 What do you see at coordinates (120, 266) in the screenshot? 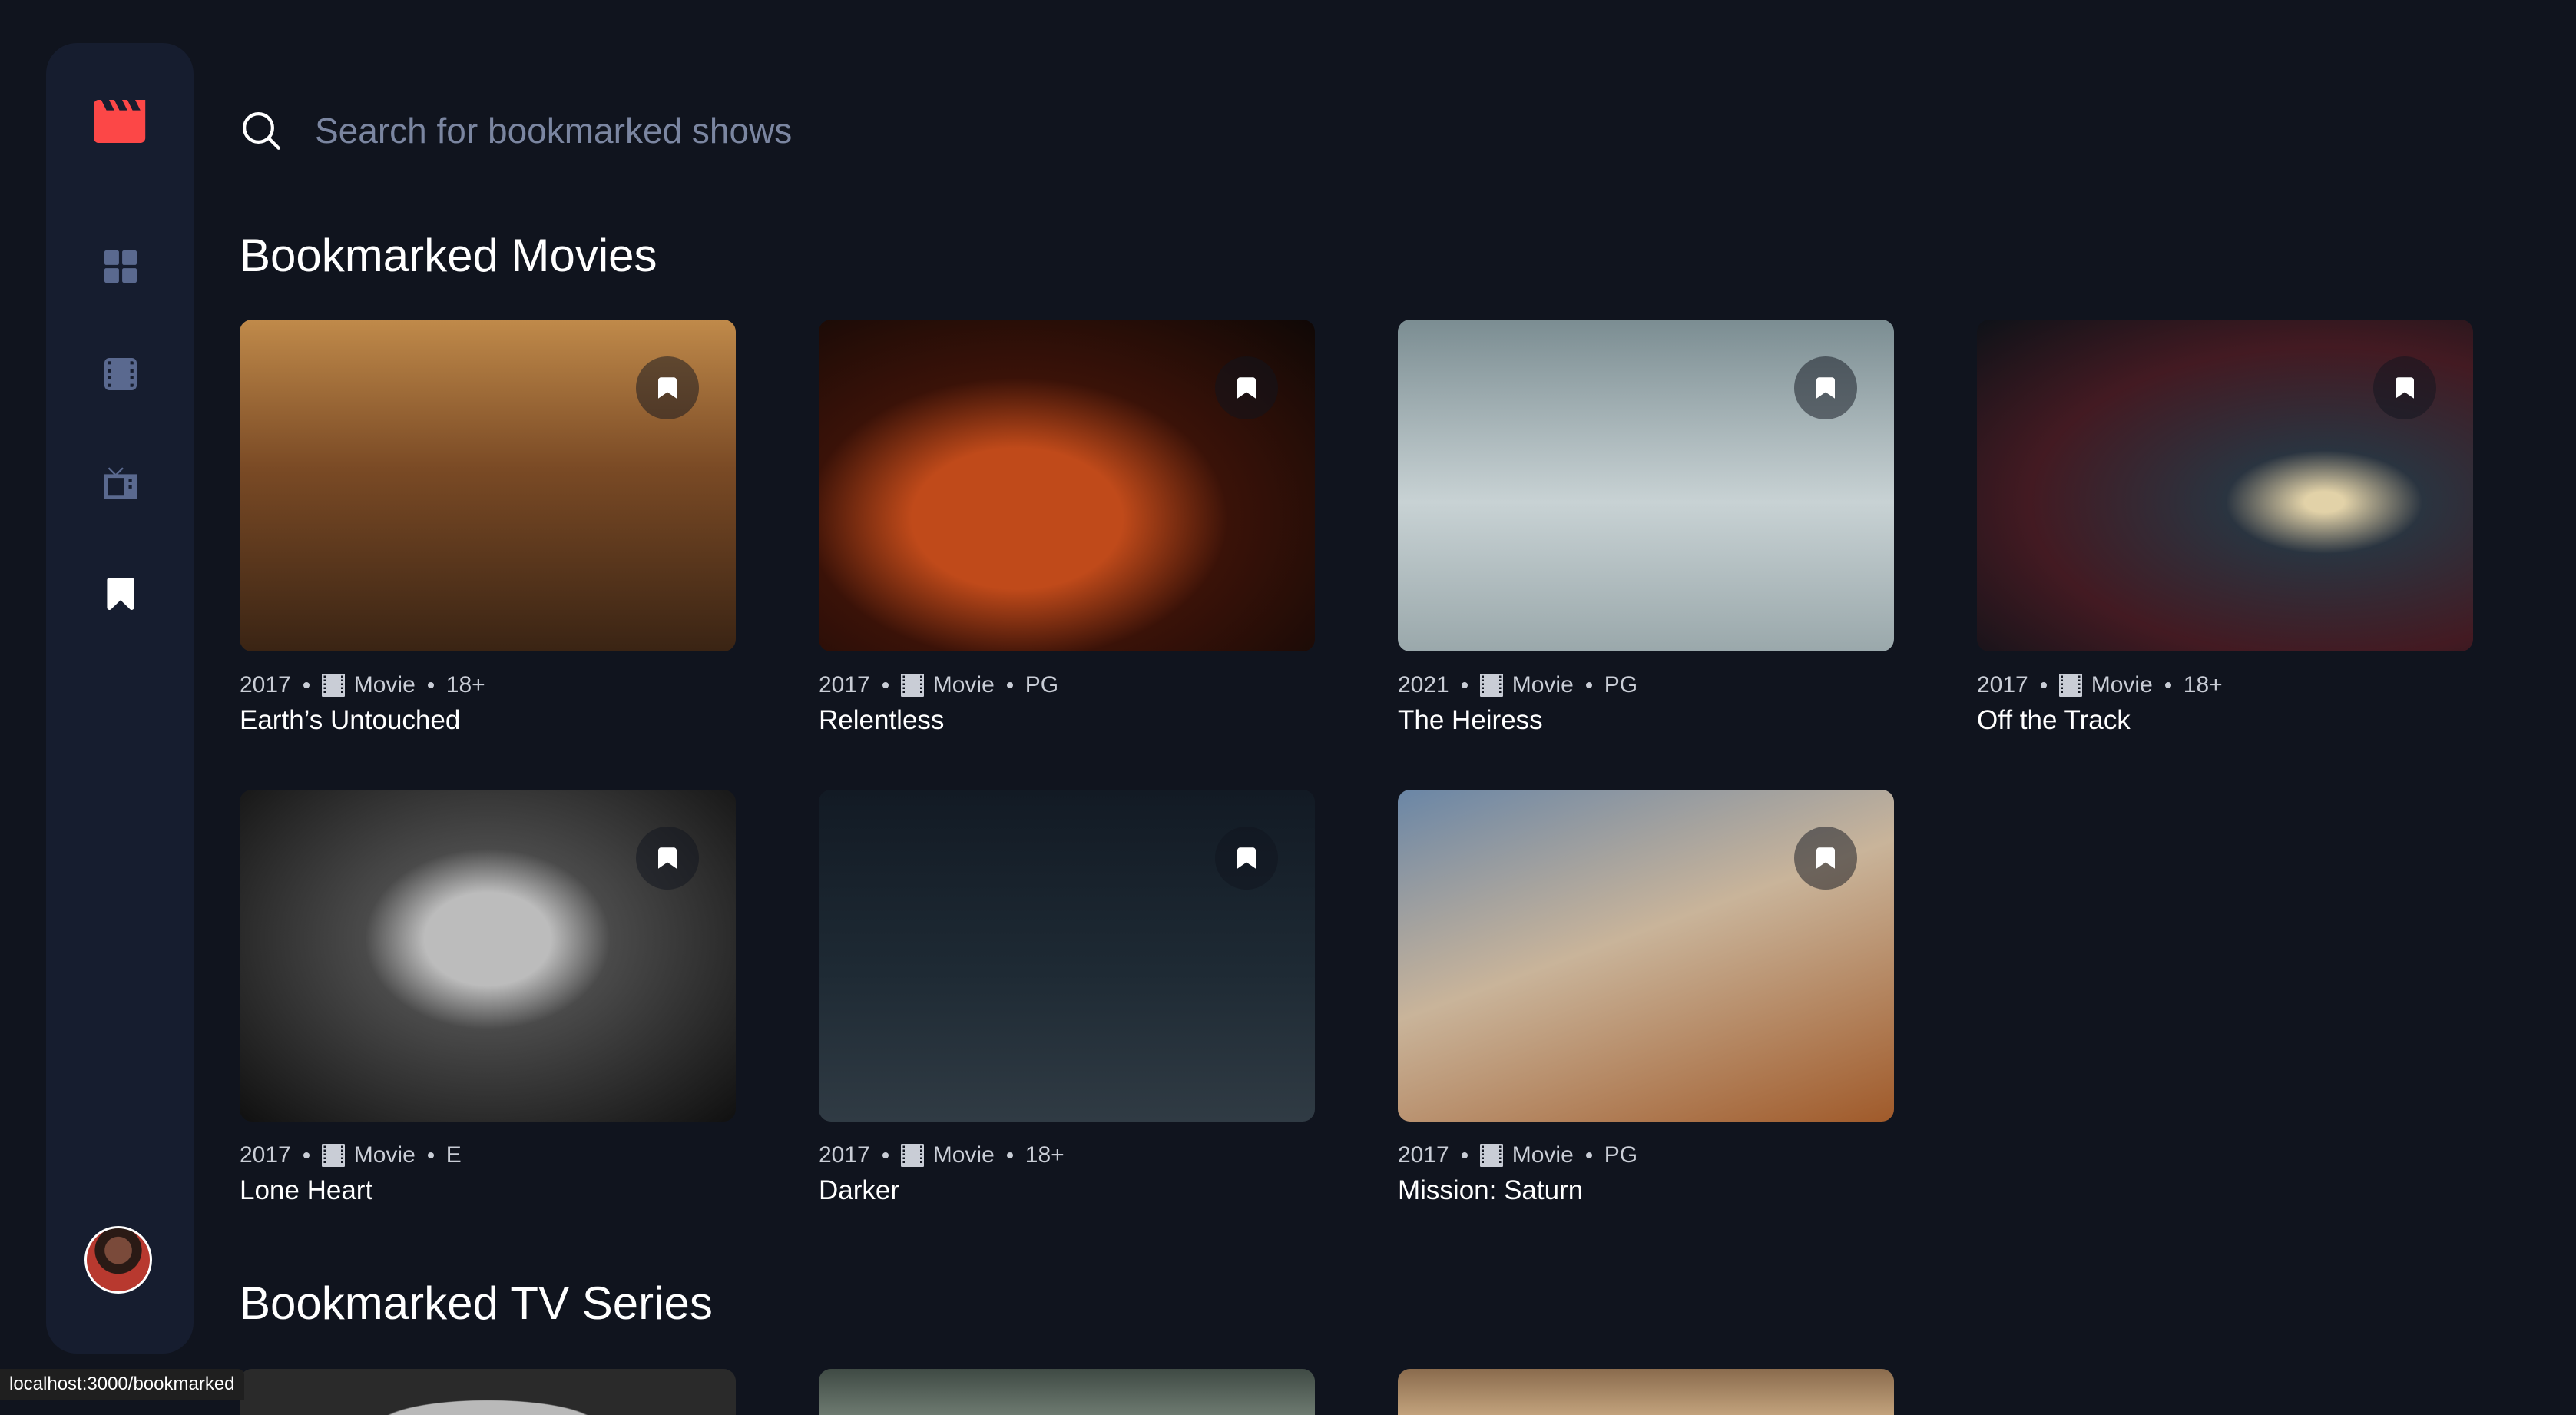
I see `grid-icon` at bounding box center [120, 266].